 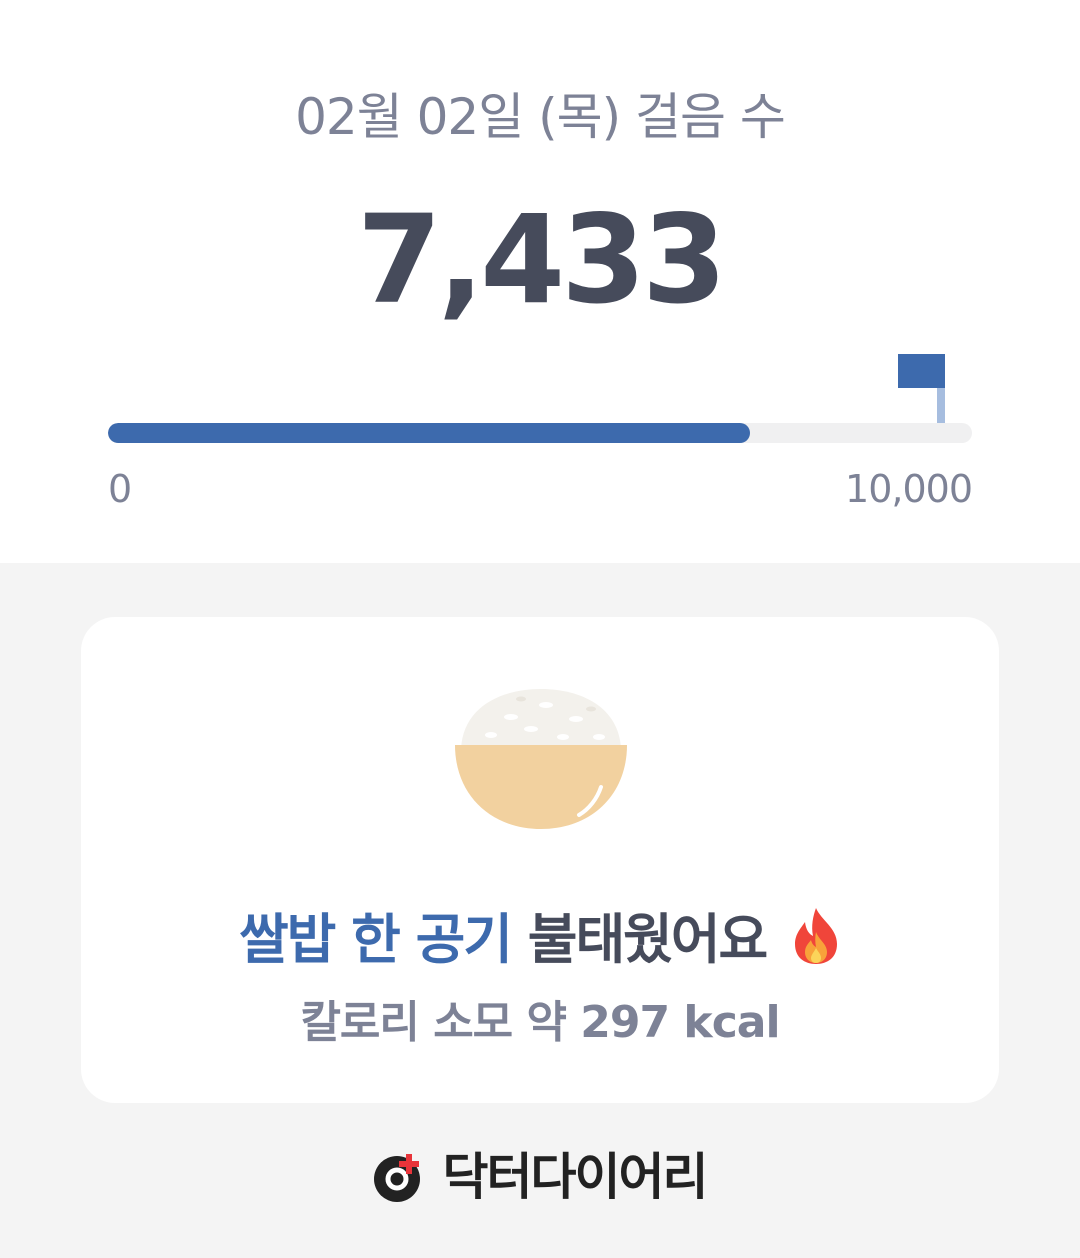 What do you see at coordinates (816, 936) in the screenshot?
I see `fire-icon` at bounding box center [816, 936].